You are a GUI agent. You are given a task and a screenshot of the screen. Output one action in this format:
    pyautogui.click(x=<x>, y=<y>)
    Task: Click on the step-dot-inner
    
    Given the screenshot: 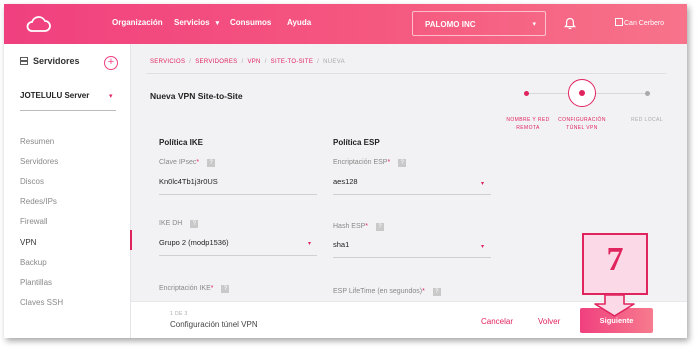 What is the action you would take?
    pyautogui.click(x=582, y=93)
    